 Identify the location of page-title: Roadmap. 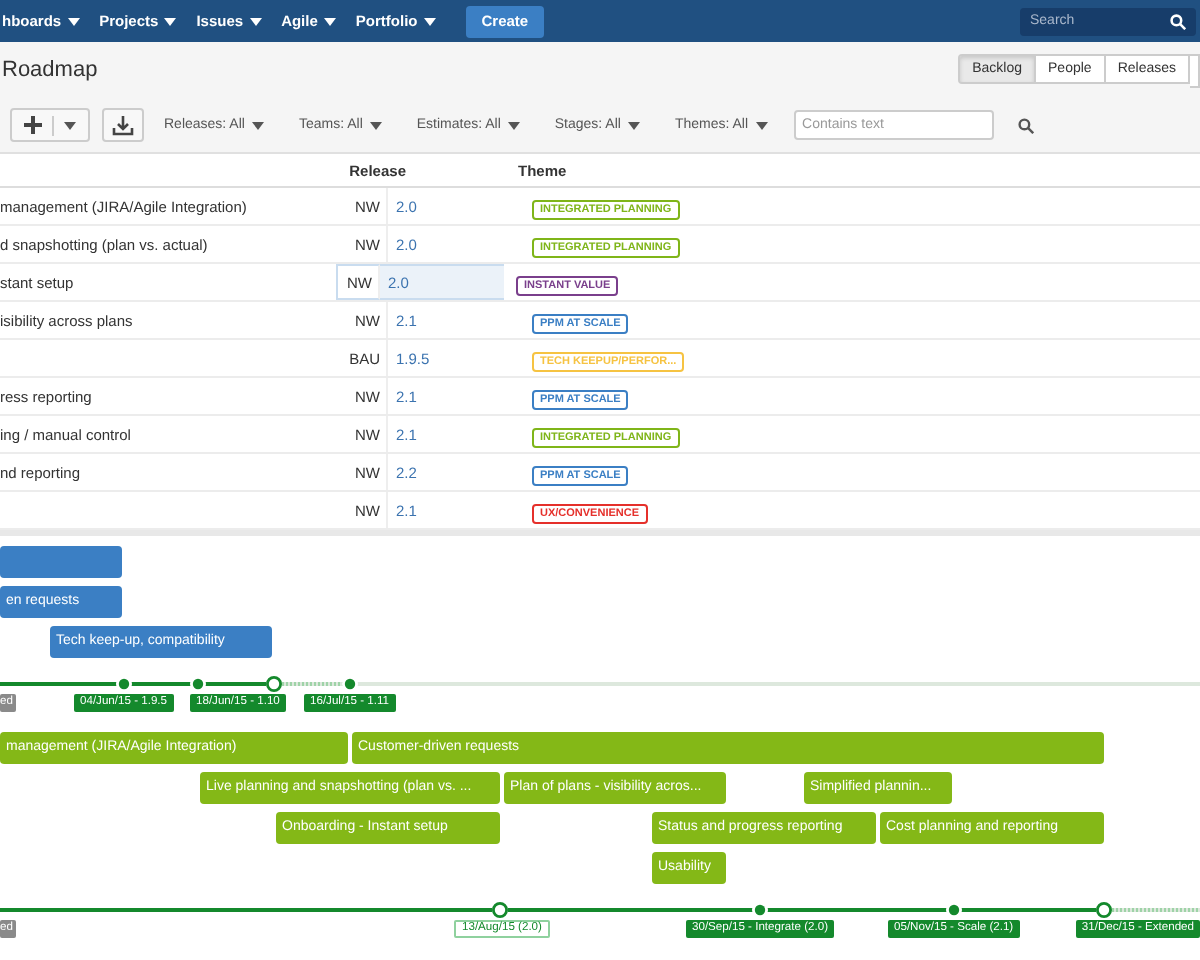
(50, 70).